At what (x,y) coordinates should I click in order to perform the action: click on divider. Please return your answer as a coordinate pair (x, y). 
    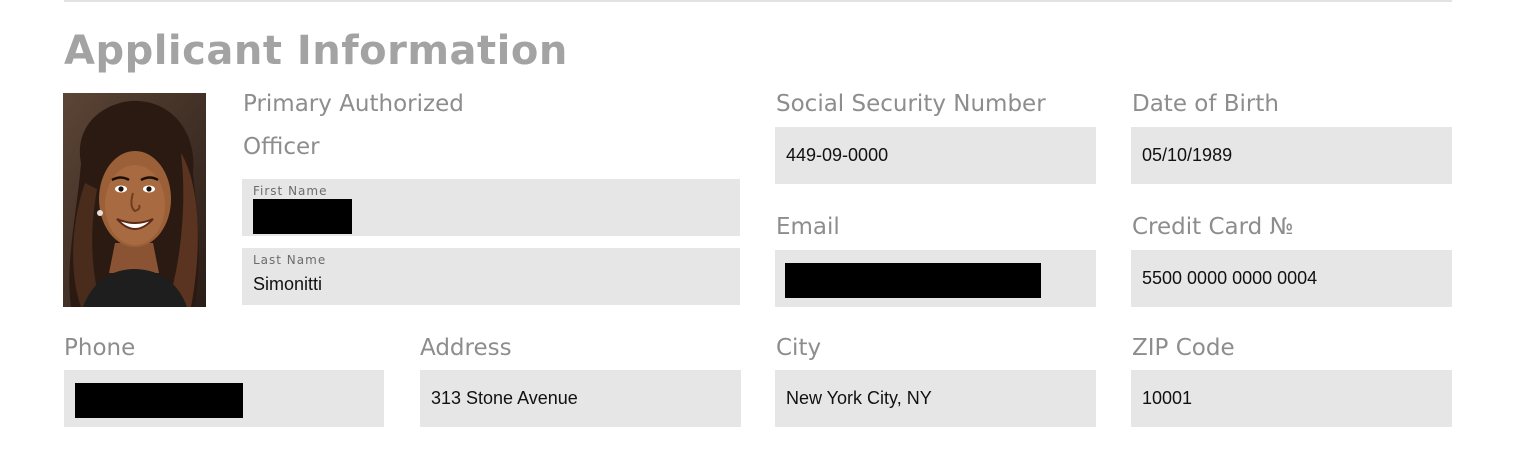
    Looking at the image, I should click on (758, 1).